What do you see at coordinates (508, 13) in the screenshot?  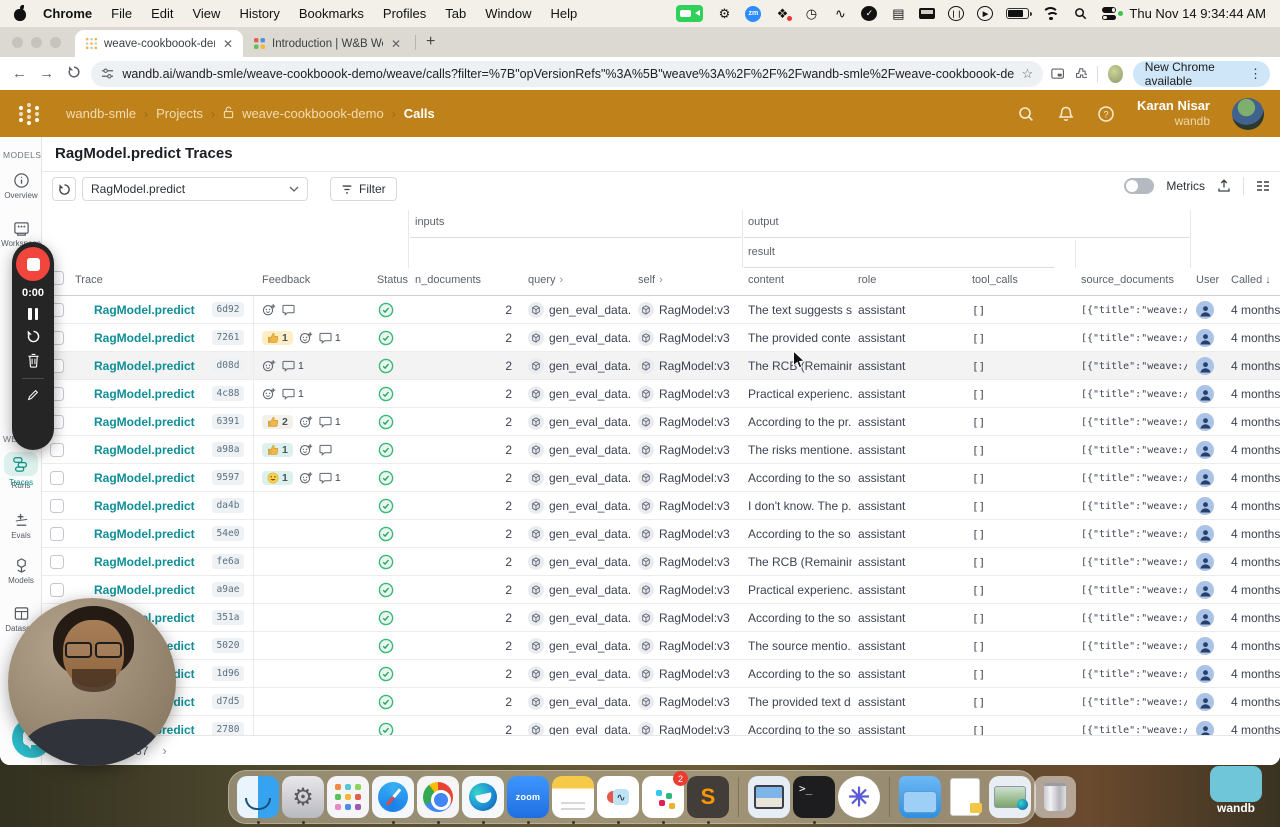 I see `menu-window: Window` at bounding box center [508, 13].